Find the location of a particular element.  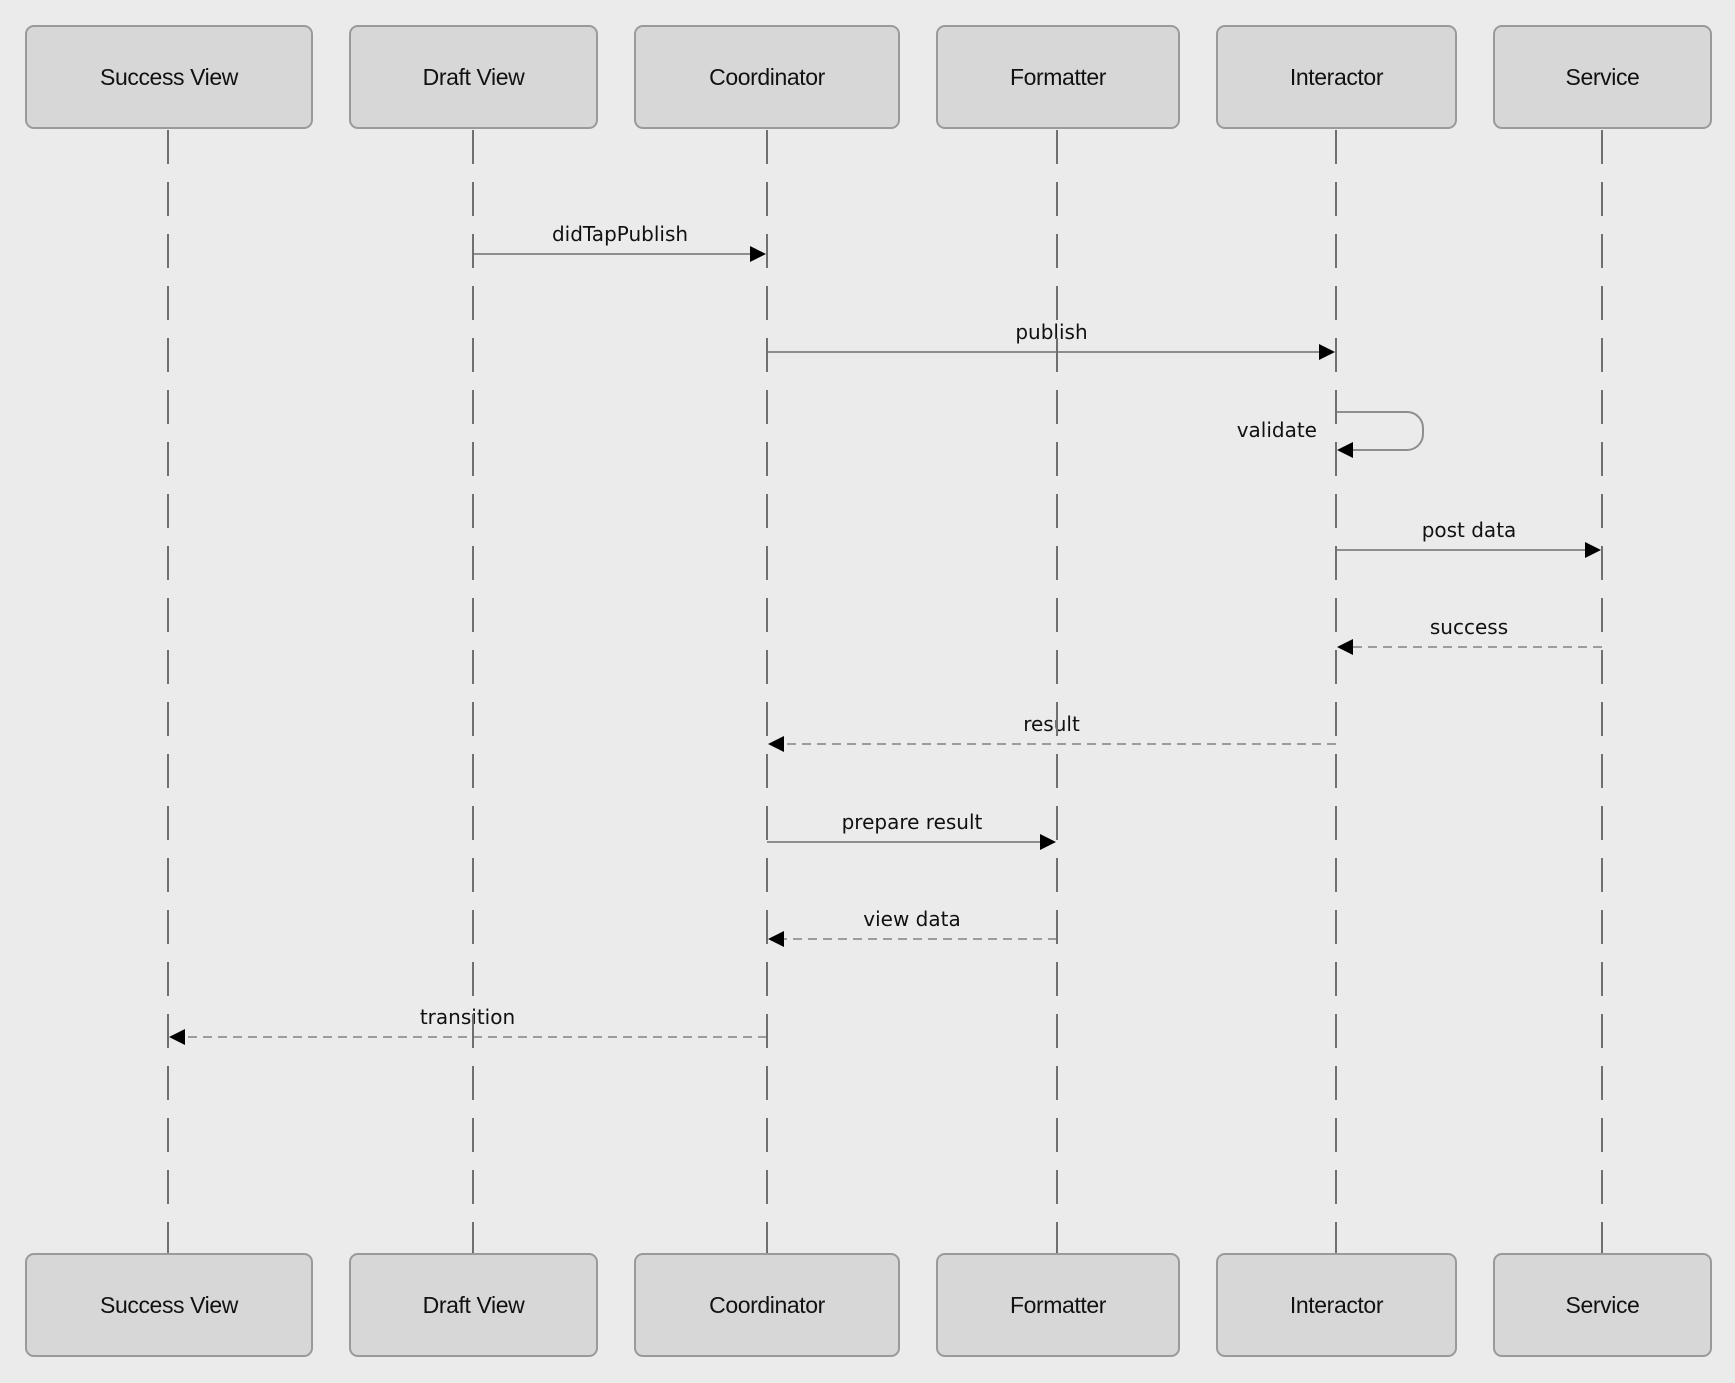

participant-header-coordinator: Coordinator is located at coordinates (767, 77).